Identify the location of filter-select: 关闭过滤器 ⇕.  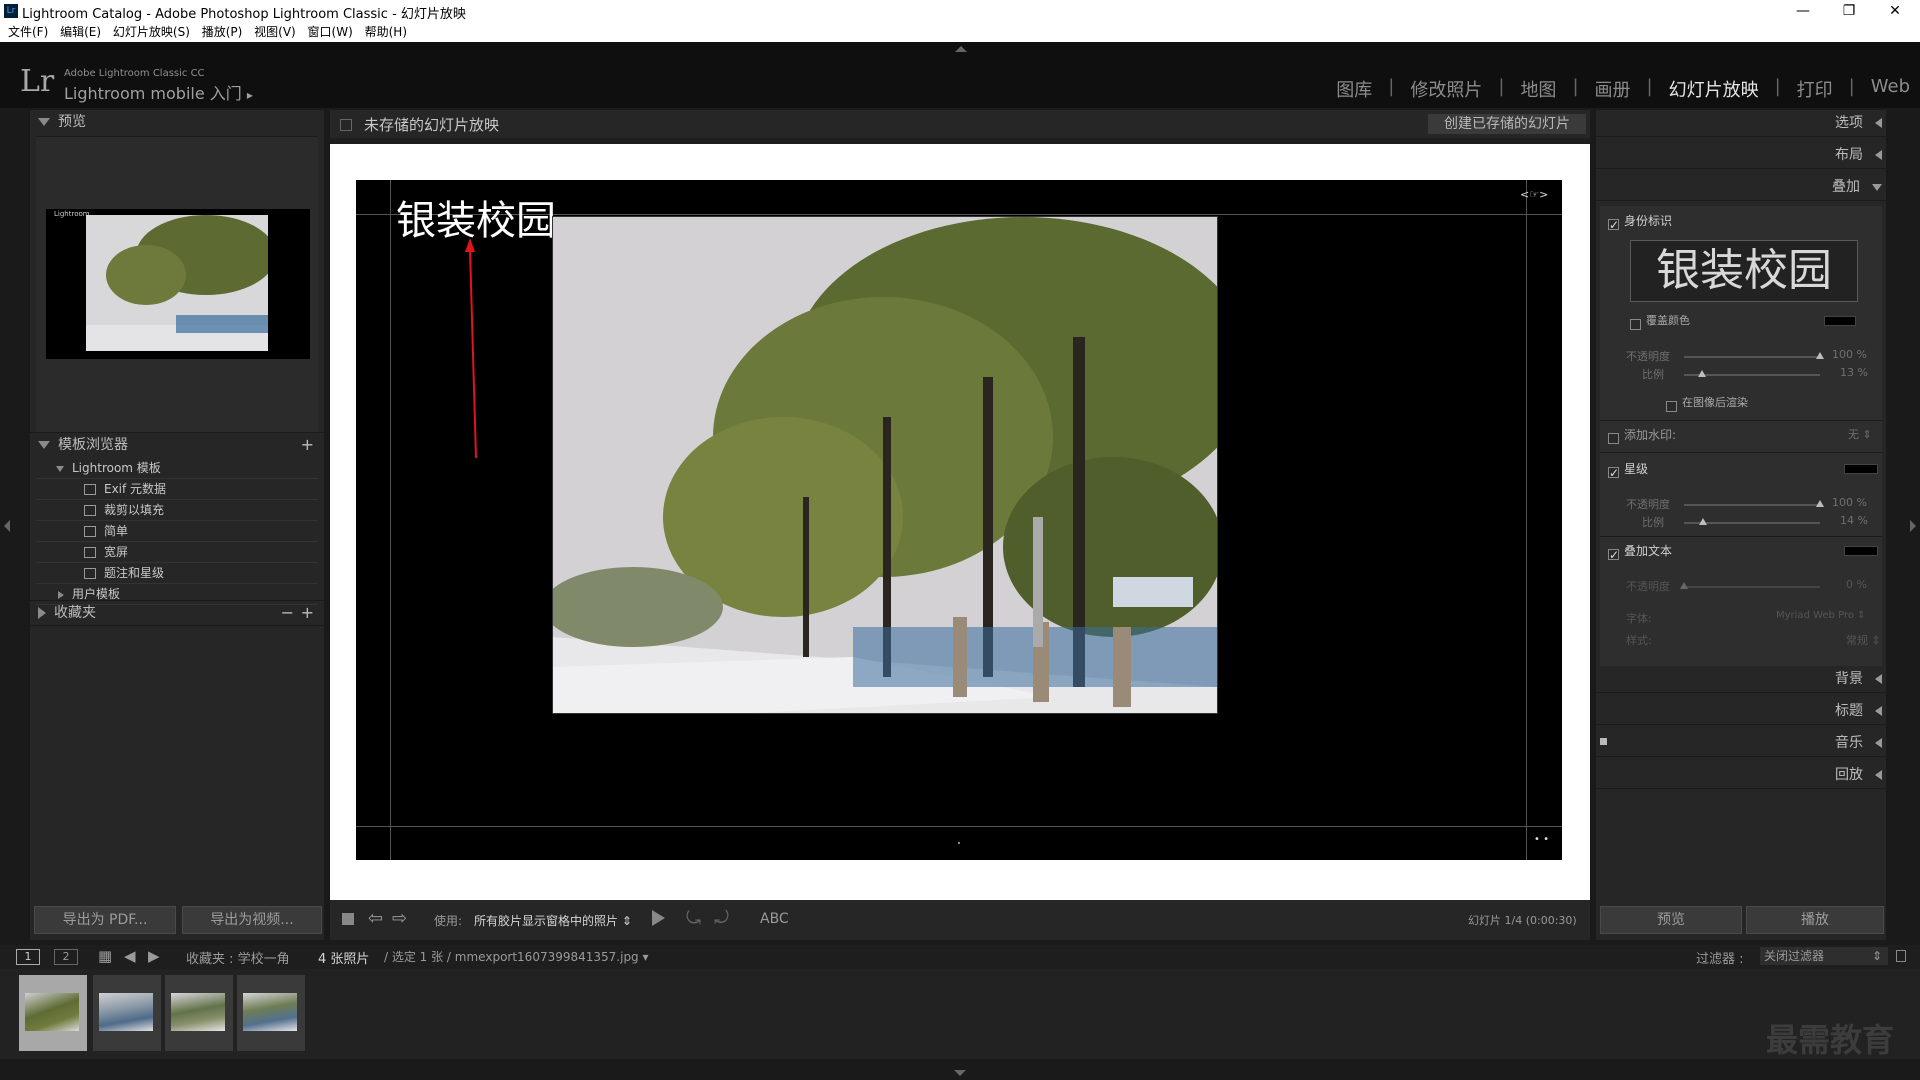
(1824, 956).